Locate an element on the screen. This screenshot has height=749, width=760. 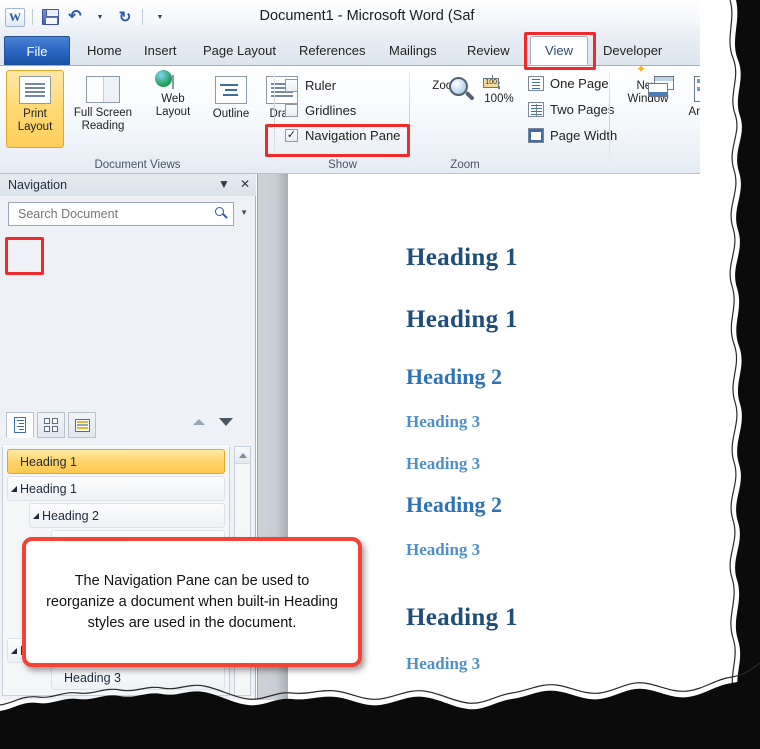
group-label-zoom: Zoom is located at coordinates (465, 165).